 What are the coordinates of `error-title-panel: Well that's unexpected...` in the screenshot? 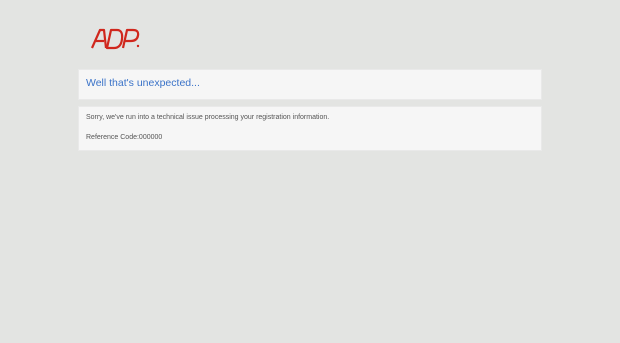 It's located at (310, 84).